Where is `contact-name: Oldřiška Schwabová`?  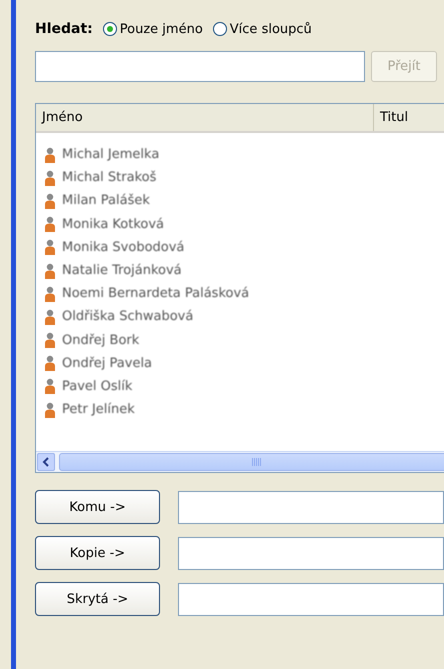
contact-name: Oldřiška Schwabová is located at coordinates (128, 316).